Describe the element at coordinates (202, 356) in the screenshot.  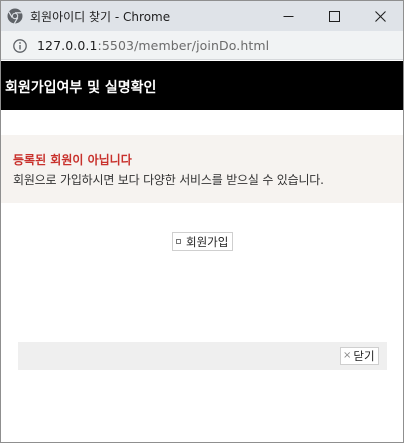
I see `bottom-bar: × 닫기` at that location.